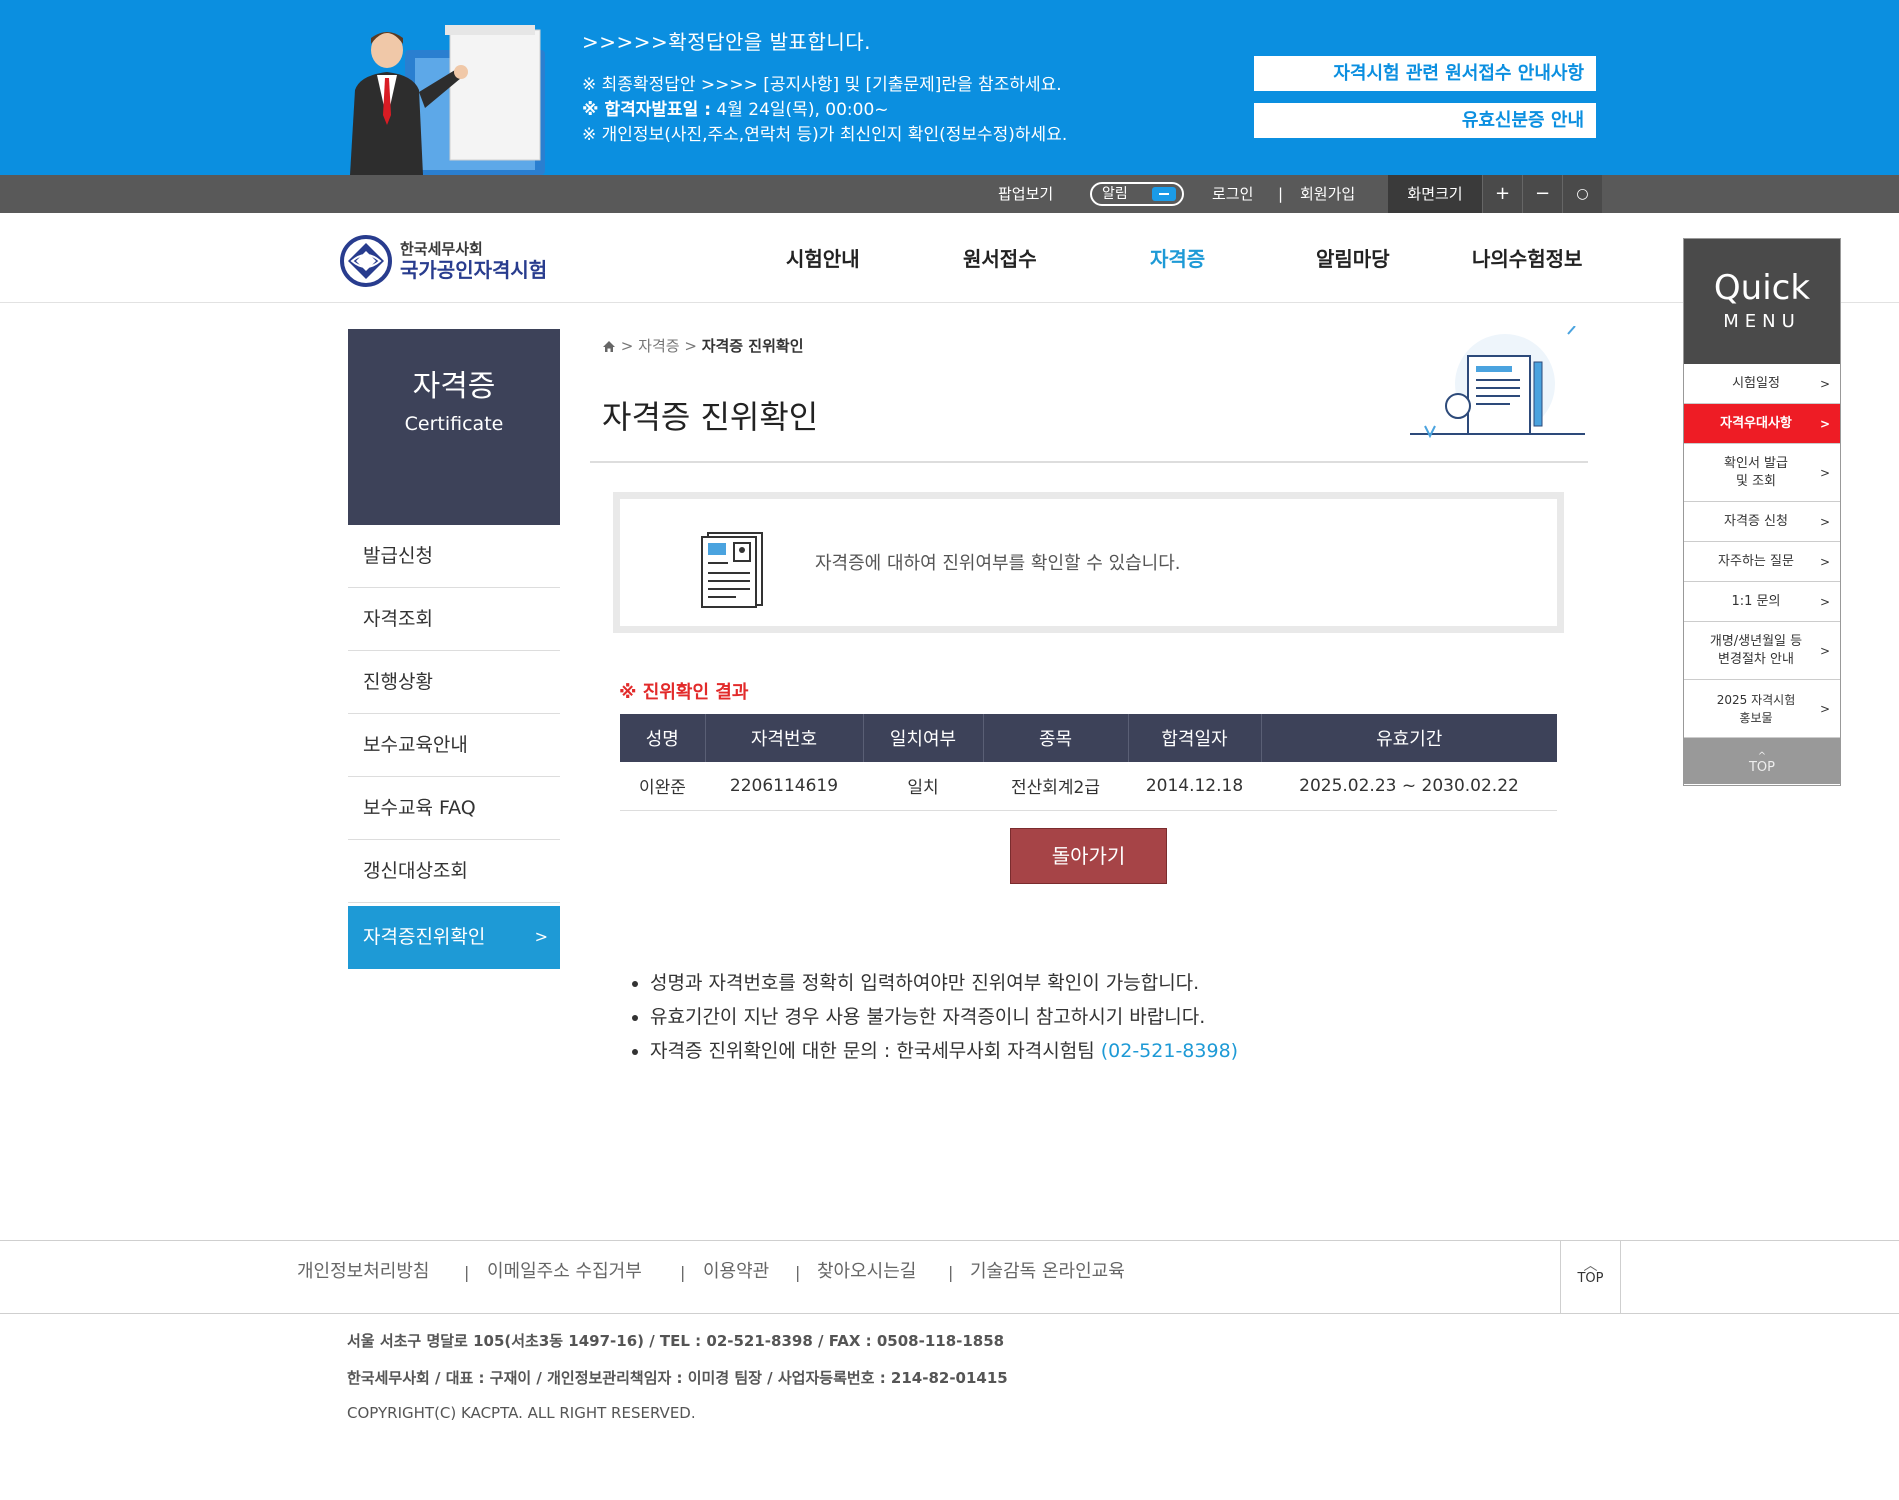 The height and width of the screenshot is (1500, 1899). I want to click on lnb-item-verify: 자격증진위확인 >, so click(454, 937).